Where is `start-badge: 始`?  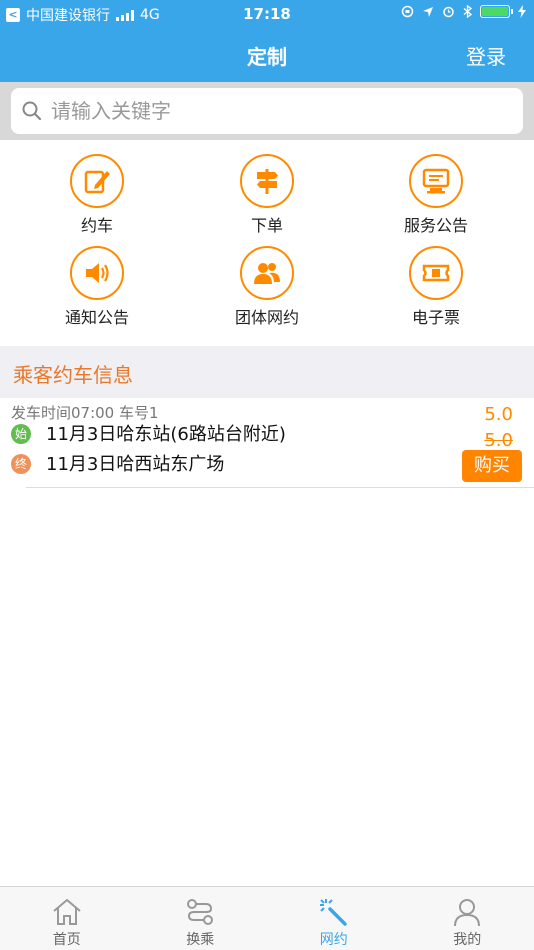
start-badge: 始 is located at coordinates (21, 434).